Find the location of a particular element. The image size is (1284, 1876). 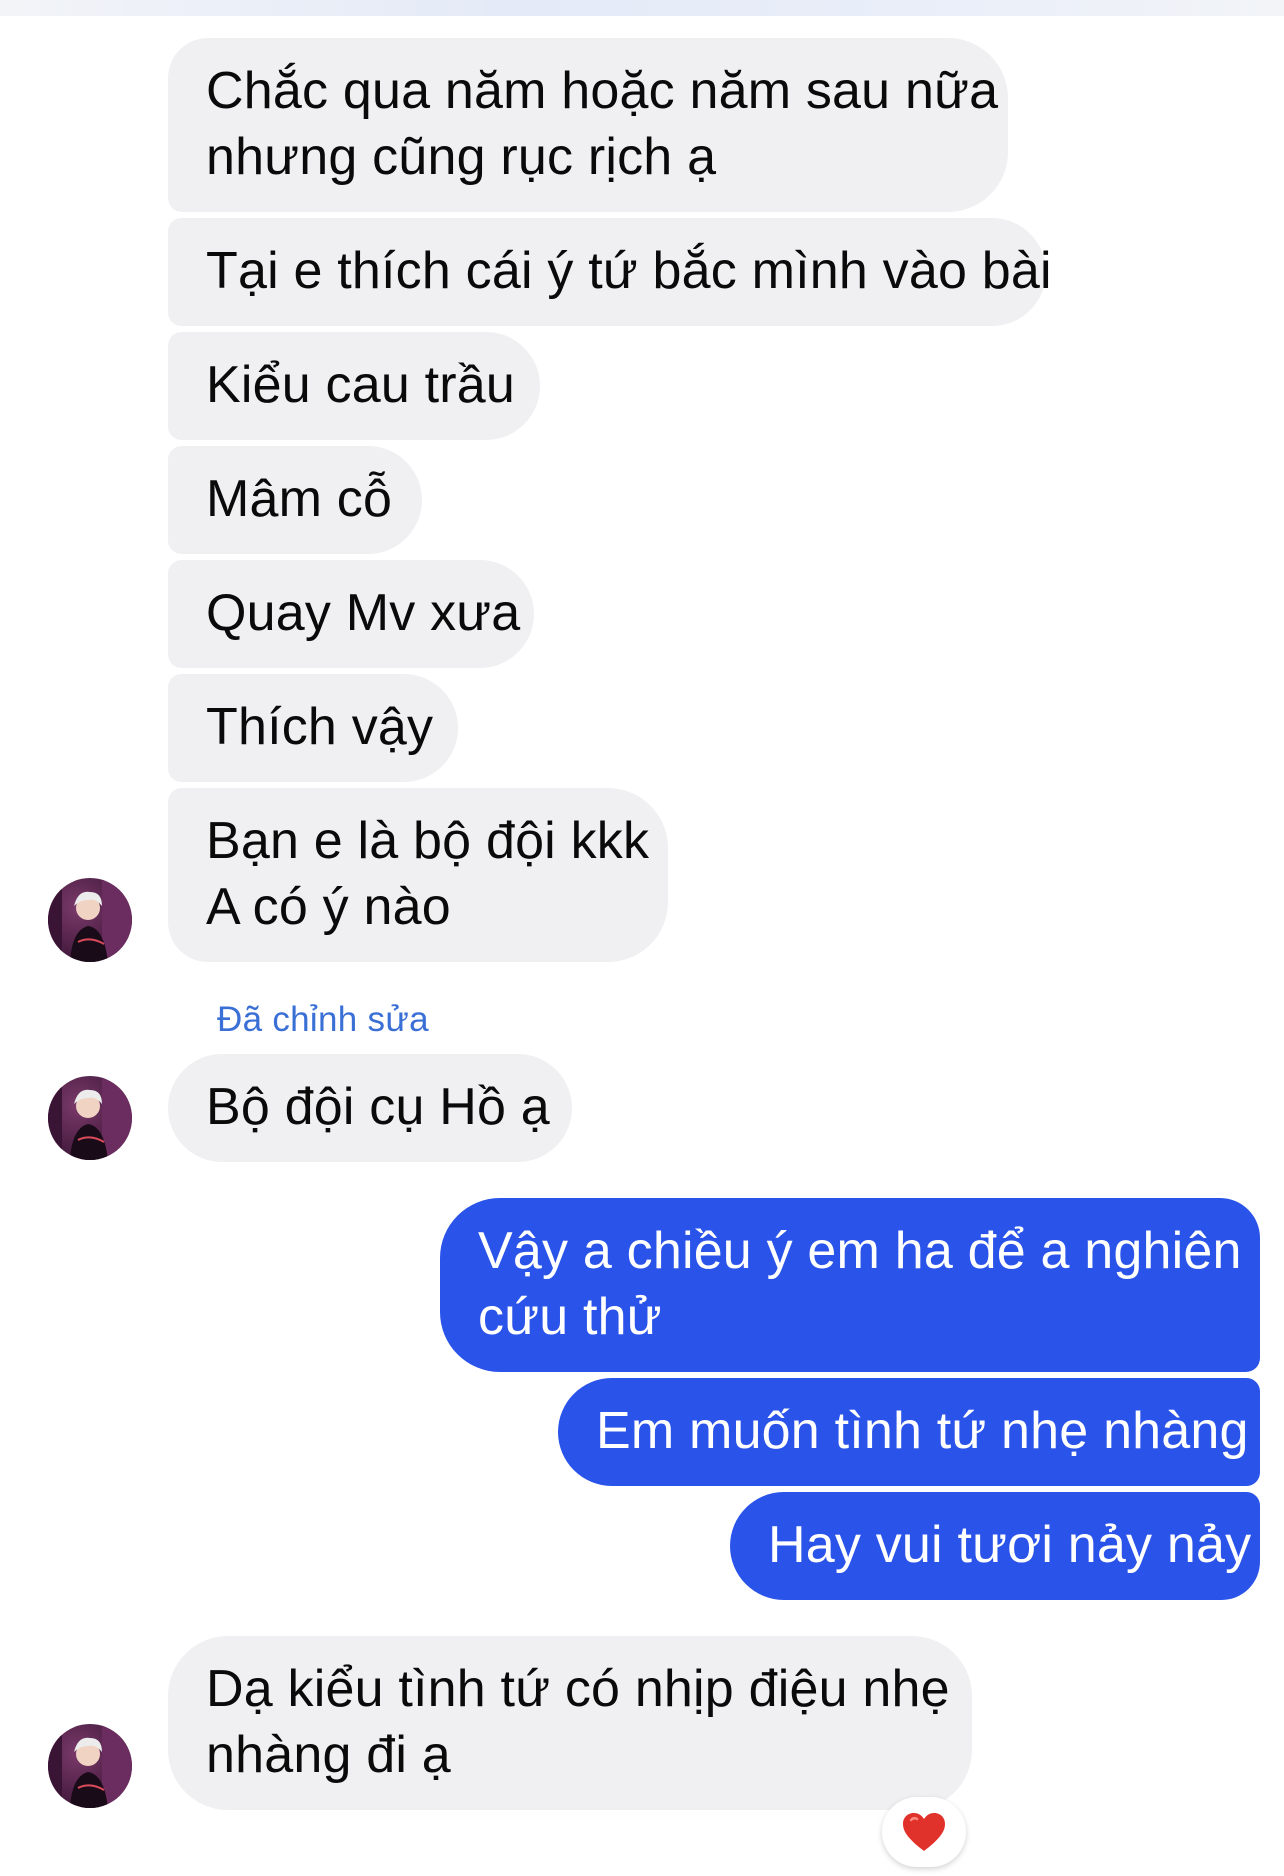

message-line: Vậy a chiều ý em ha để a nghiên is located at coordinates (860, 1251).